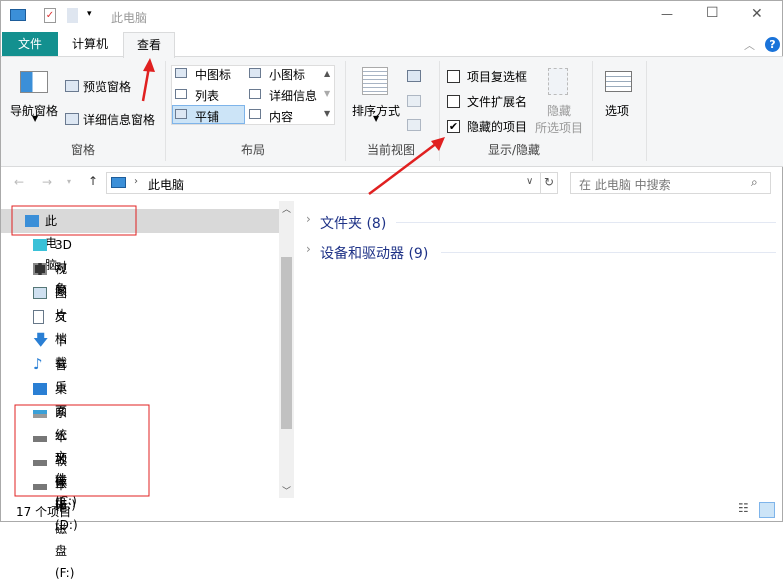 Image resolution: width=783 pixels, height=584 pixels. Describe the element at coordinates (146, 84) in the screenshot. I see `annotation-arrow-view-tab` at that location.